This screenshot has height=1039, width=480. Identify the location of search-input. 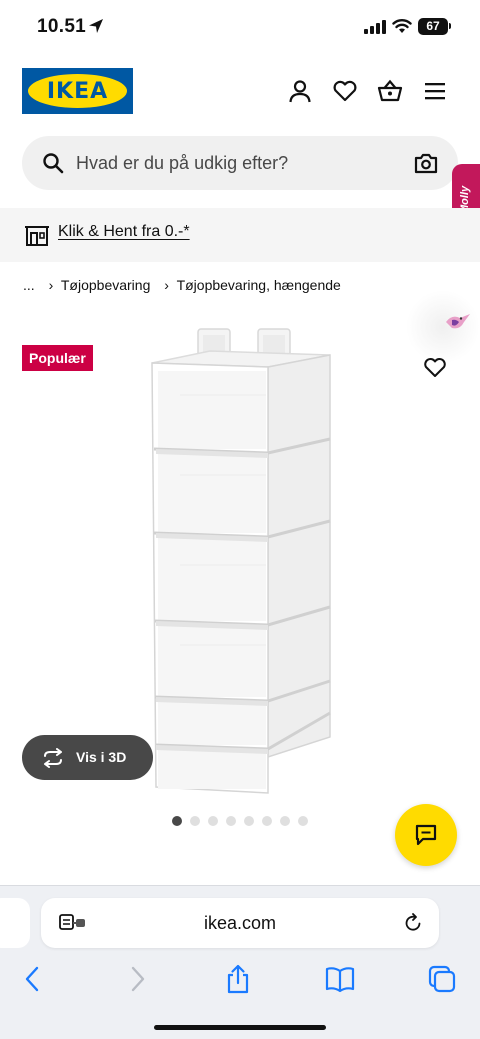
(236, 163).